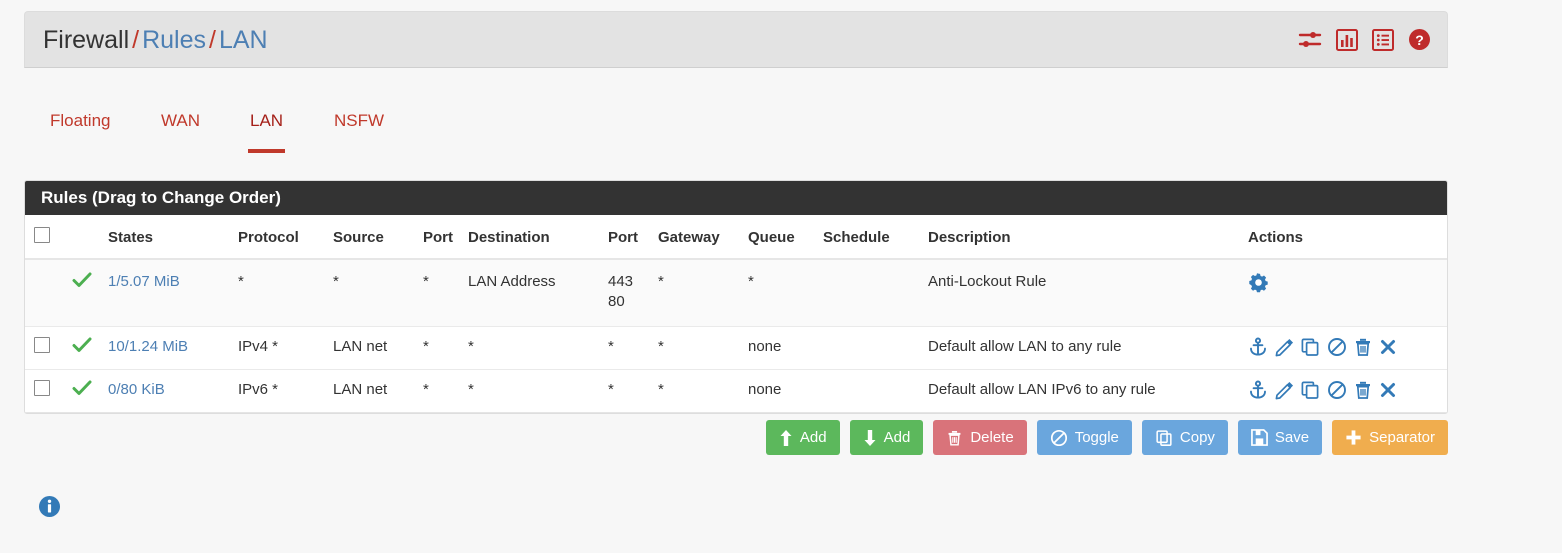 This screenshot has height=553, width=1562. I want to click on tab-wan-label: WAN, so click(181, 120).